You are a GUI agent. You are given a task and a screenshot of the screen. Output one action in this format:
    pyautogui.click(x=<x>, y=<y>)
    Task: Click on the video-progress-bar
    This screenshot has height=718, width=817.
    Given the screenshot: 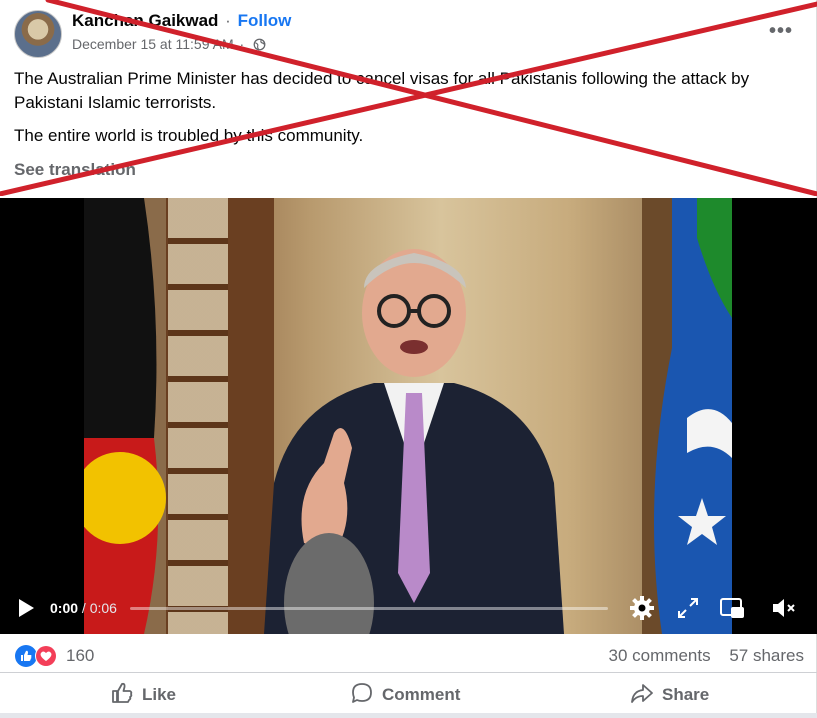 What is the action you would take?
    pyautogui.click(x=369, y=608)
    